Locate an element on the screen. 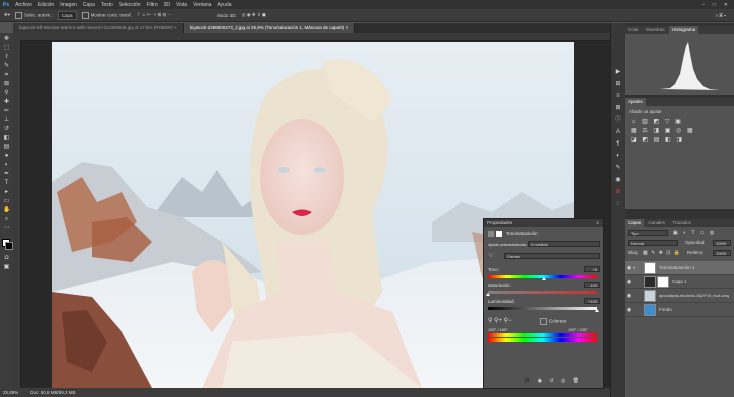  move-icon: ✥ is located at coordinates (6, 39).